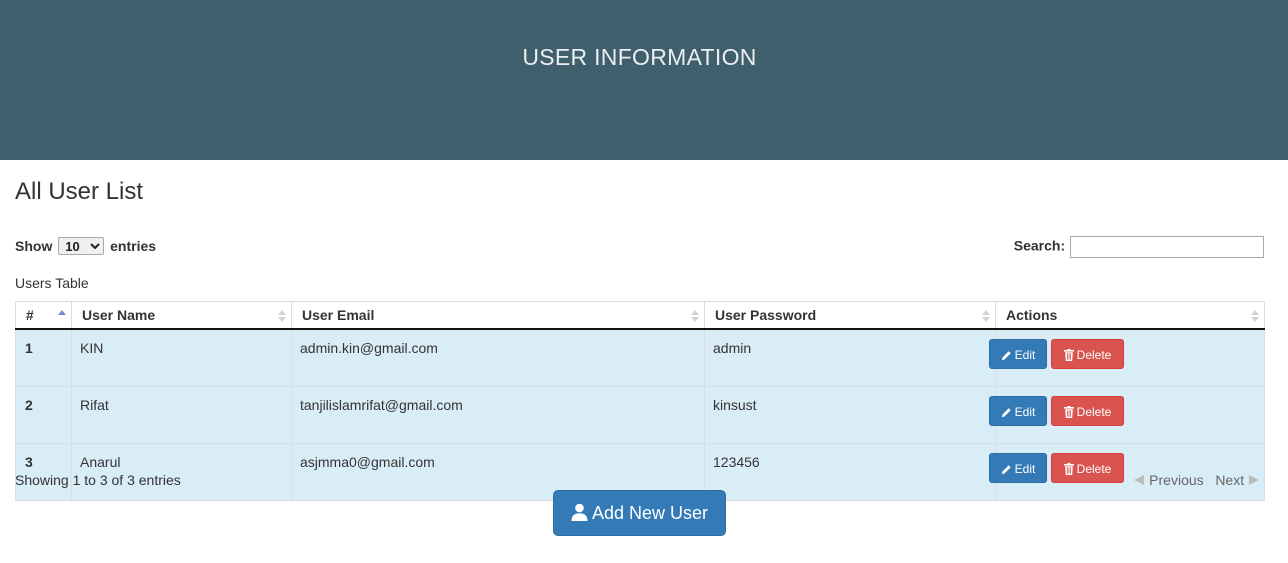  I want to click on header-title: USER INFORMATION, so click(639, 57).